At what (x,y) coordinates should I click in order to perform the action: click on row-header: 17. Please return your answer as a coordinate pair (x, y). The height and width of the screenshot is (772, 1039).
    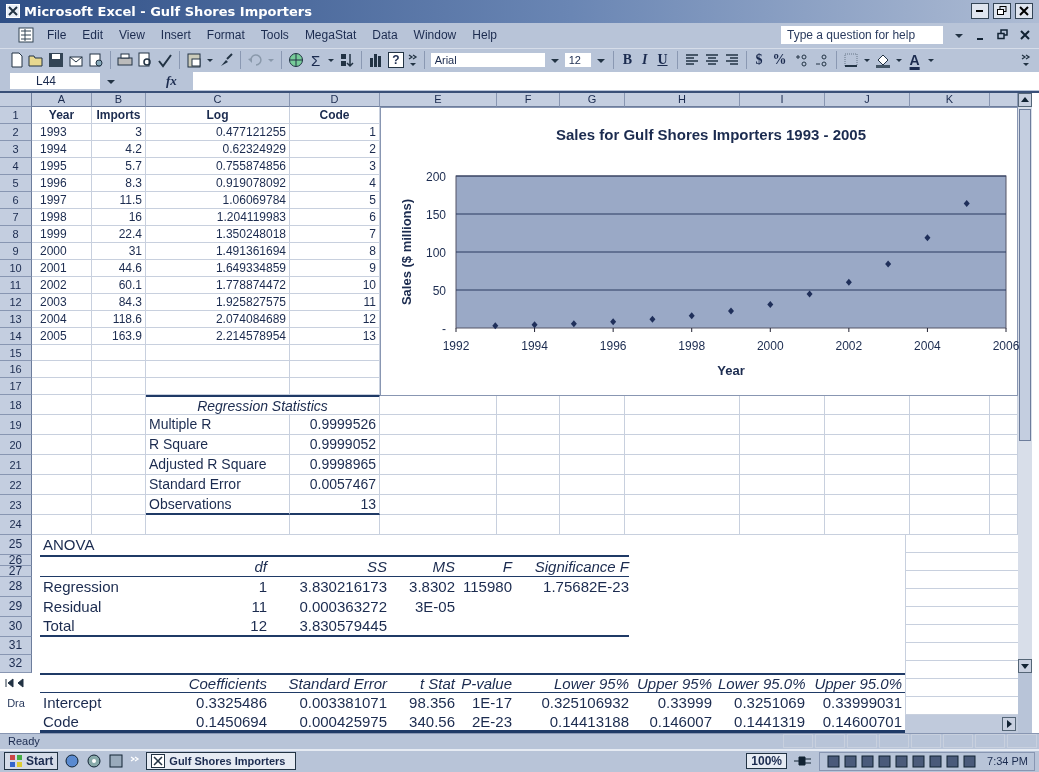
    Looking at the image, I should click on (16, 386).